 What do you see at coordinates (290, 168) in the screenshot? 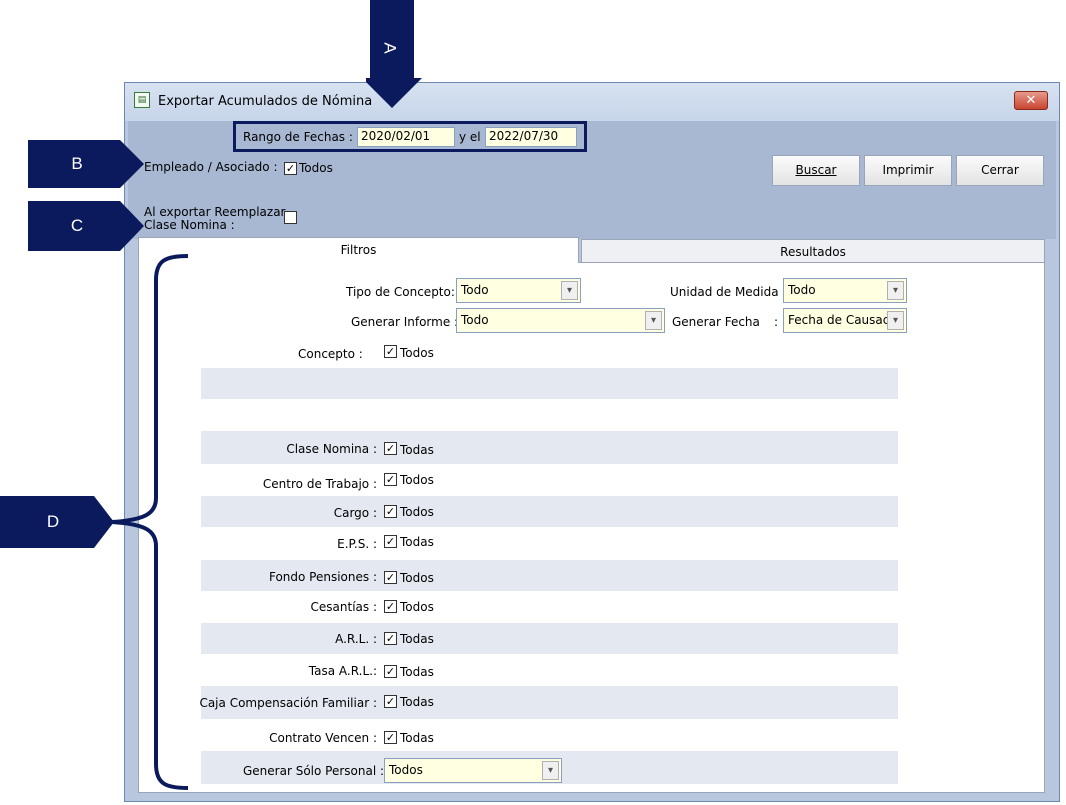
I see `employee-all-checkbox: ✓` at bounding box center [290, 168].